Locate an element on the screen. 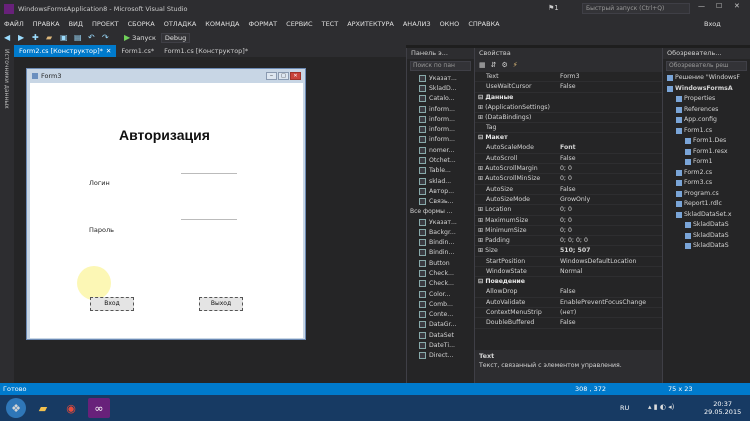  open-icon: ▰ is located at coordinates (50, 37).